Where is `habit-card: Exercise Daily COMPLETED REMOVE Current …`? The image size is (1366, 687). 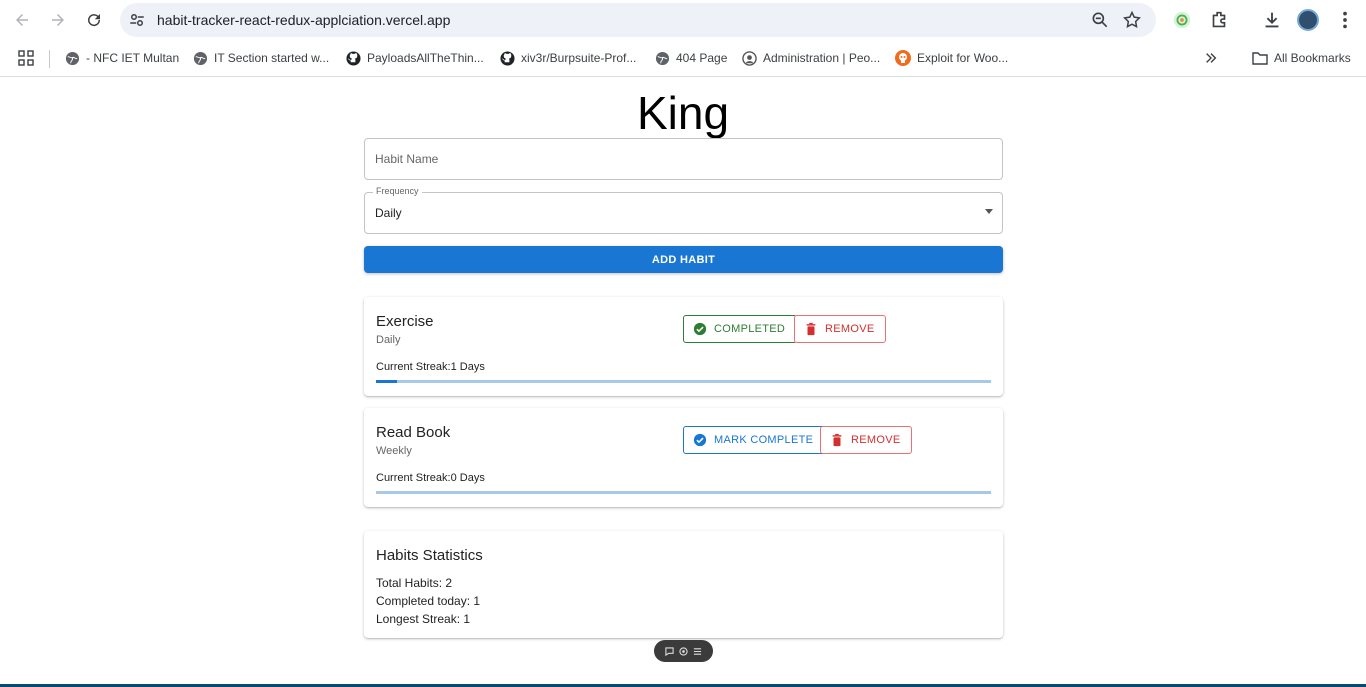
habit-card: Exercise Daily COMPLETED REMOVE Current … is located at coordinates (683, 346).